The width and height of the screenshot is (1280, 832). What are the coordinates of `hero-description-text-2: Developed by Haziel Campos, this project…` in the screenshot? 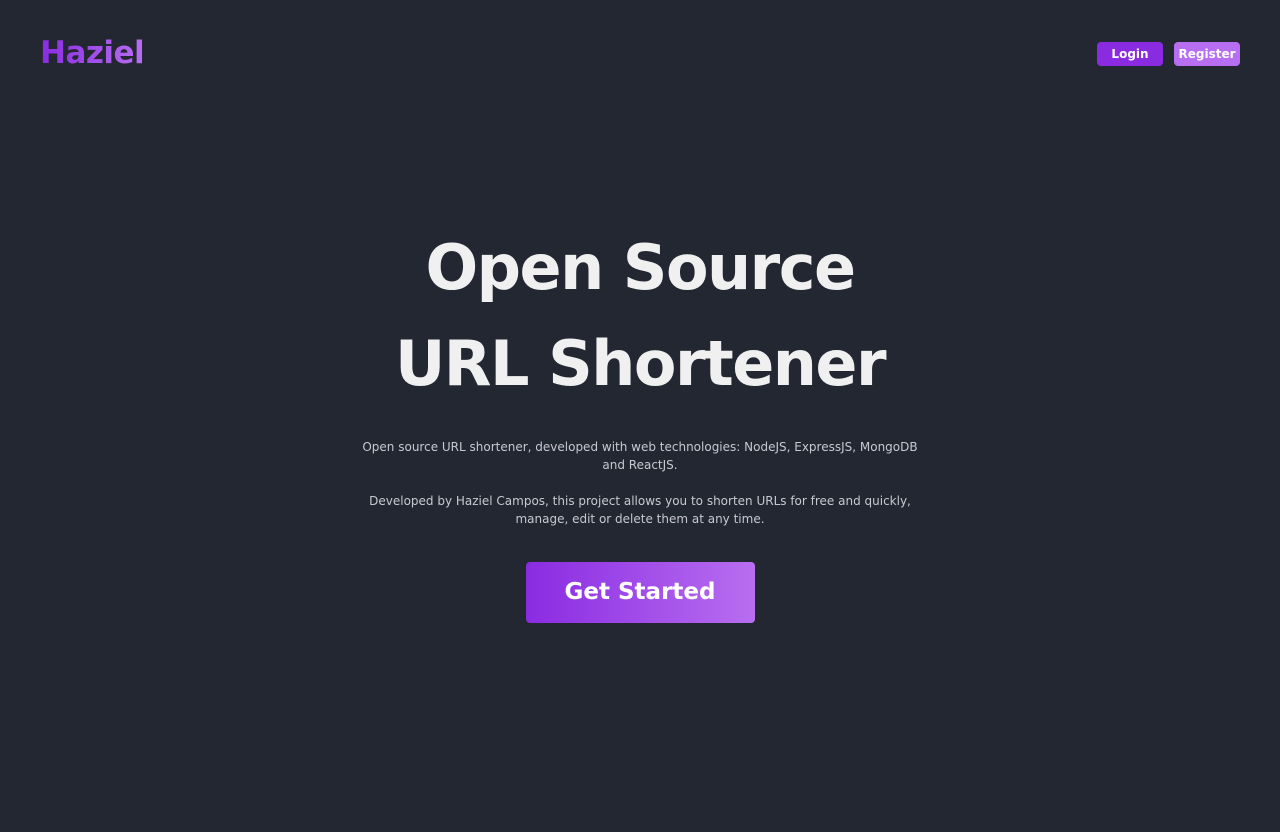 It's located at (640, 510).